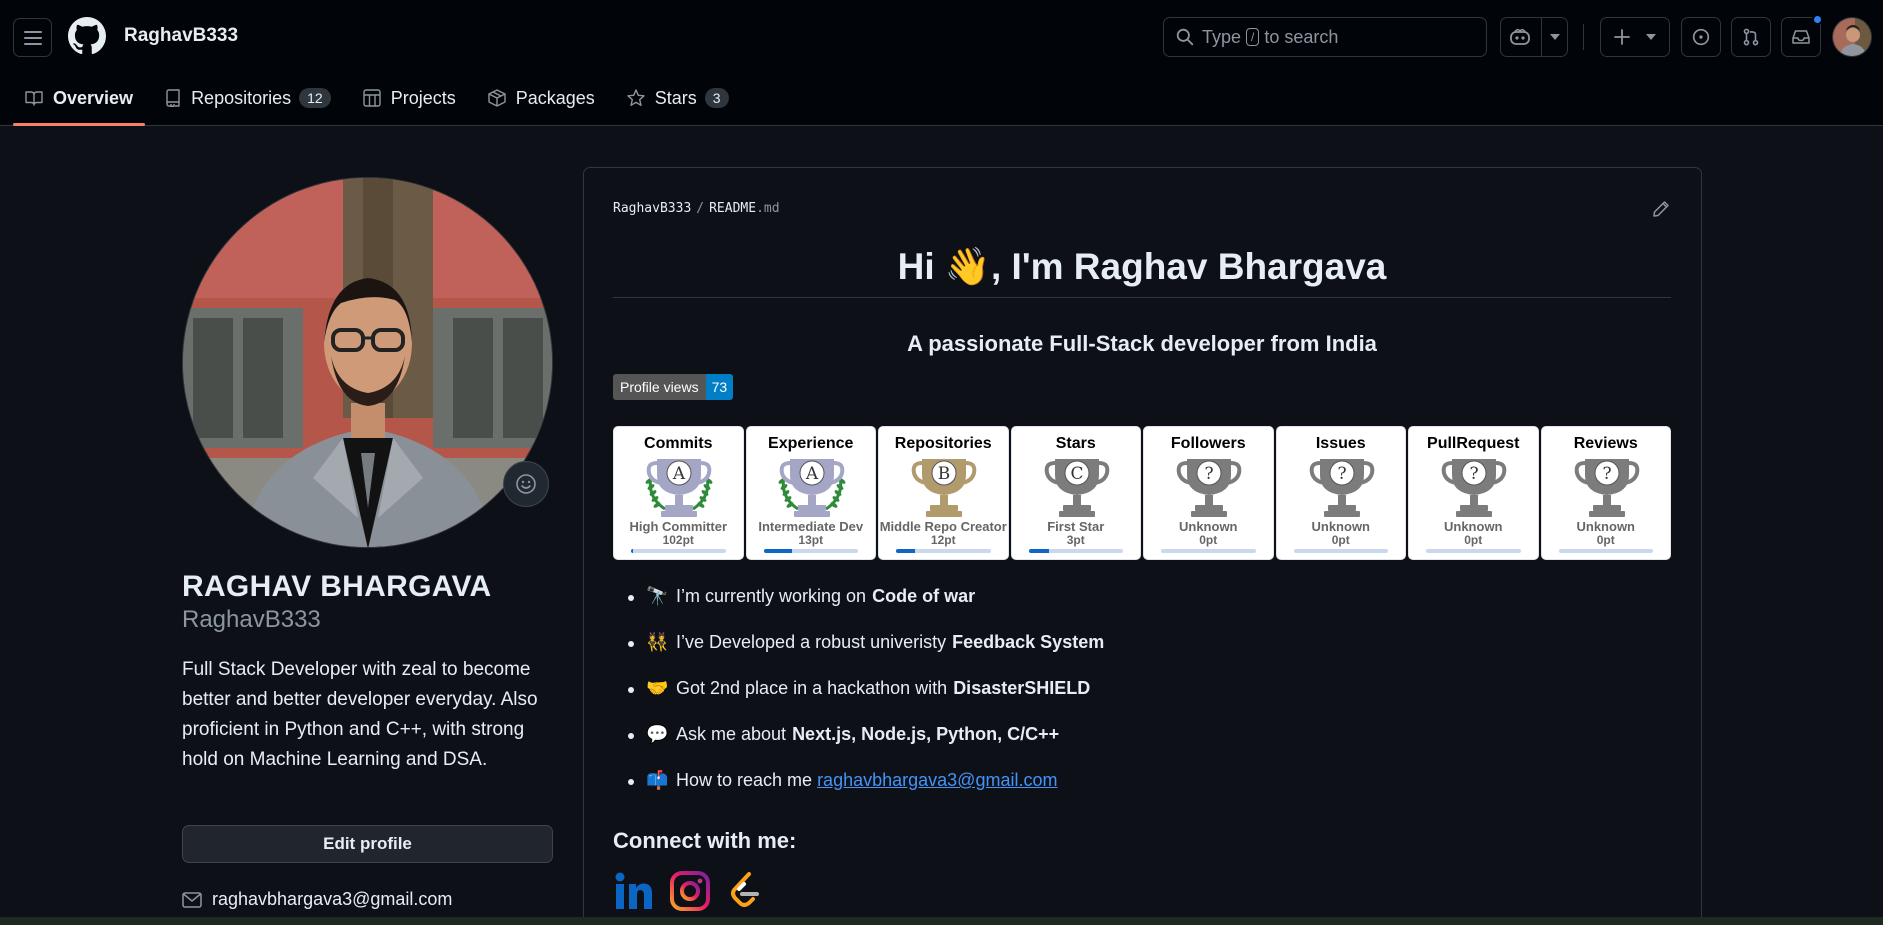 The width and height of the screenshot is (1883, 925). I want to click on profile-fullname: RAGHAV BHARGAVA, so click(337, 586).